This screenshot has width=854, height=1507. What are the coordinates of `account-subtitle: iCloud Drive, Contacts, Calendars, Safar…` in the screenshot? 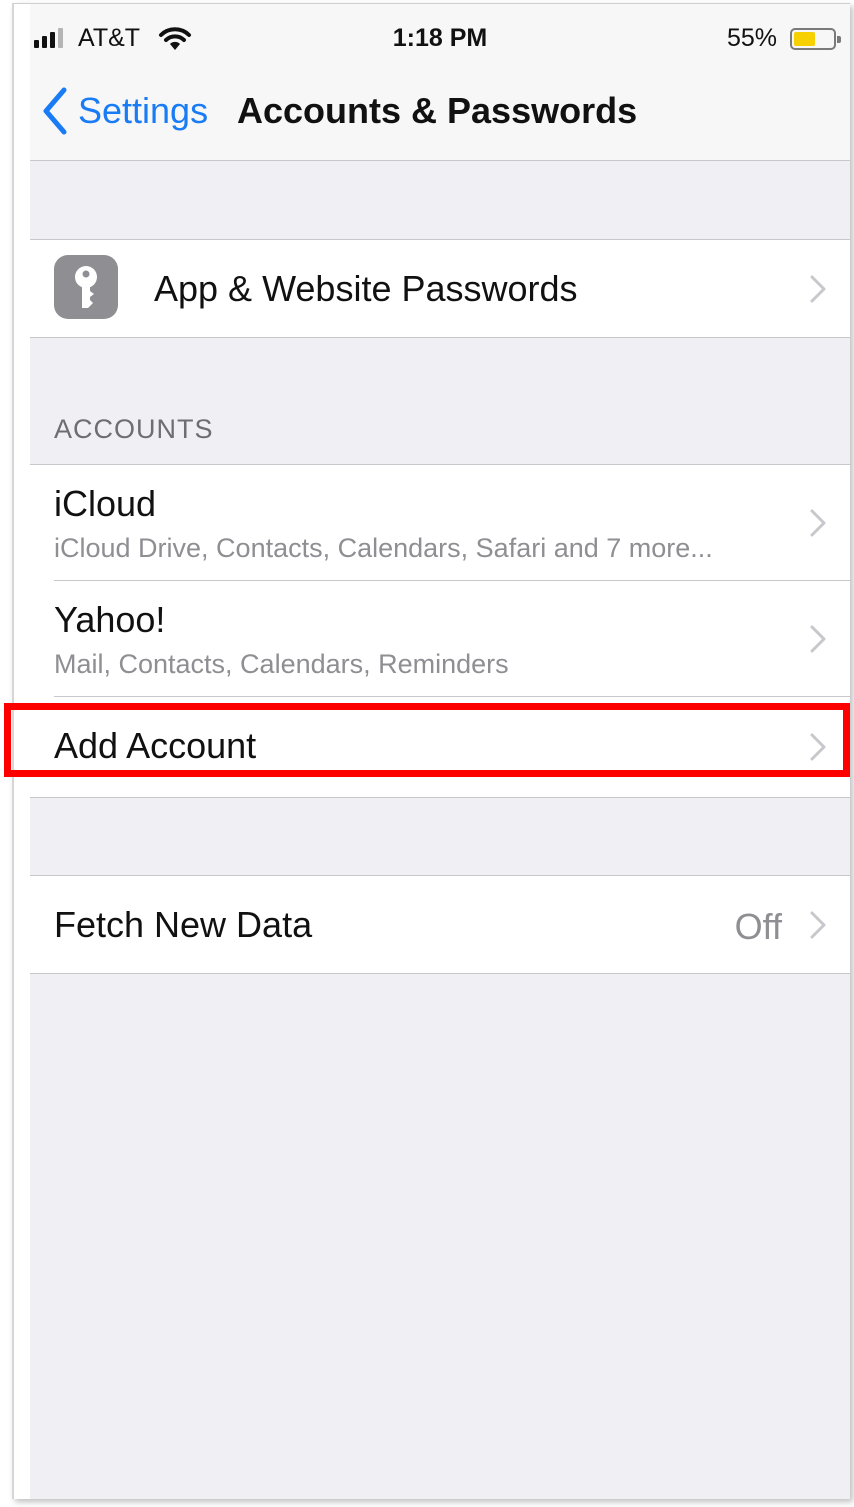 It's located at (383, 548).